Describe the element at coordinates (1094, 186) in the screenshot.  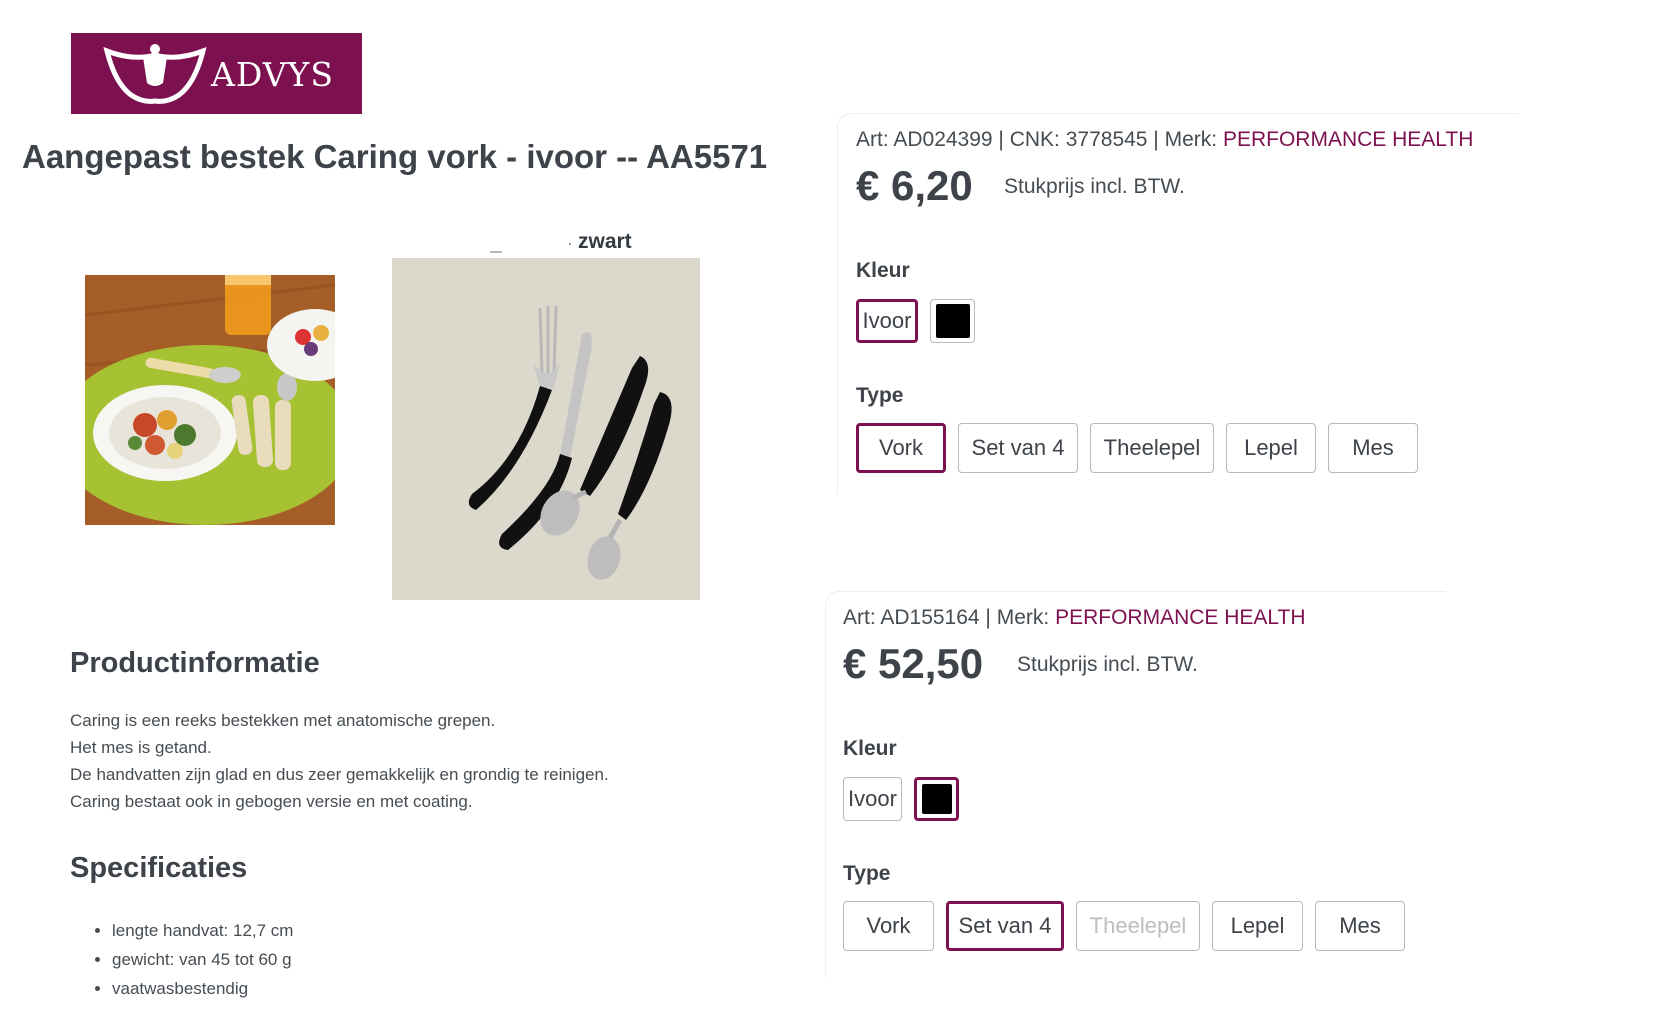
I see `variant1-unit-label: Stukprijs incl. BTW.` at that location.